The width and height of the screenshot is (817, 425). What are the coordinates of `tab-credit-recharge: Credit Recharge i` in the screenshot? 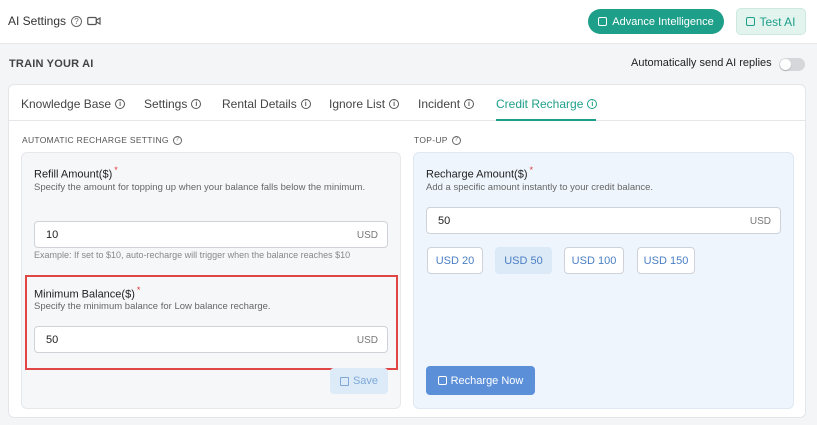 It's located at (547, 104).